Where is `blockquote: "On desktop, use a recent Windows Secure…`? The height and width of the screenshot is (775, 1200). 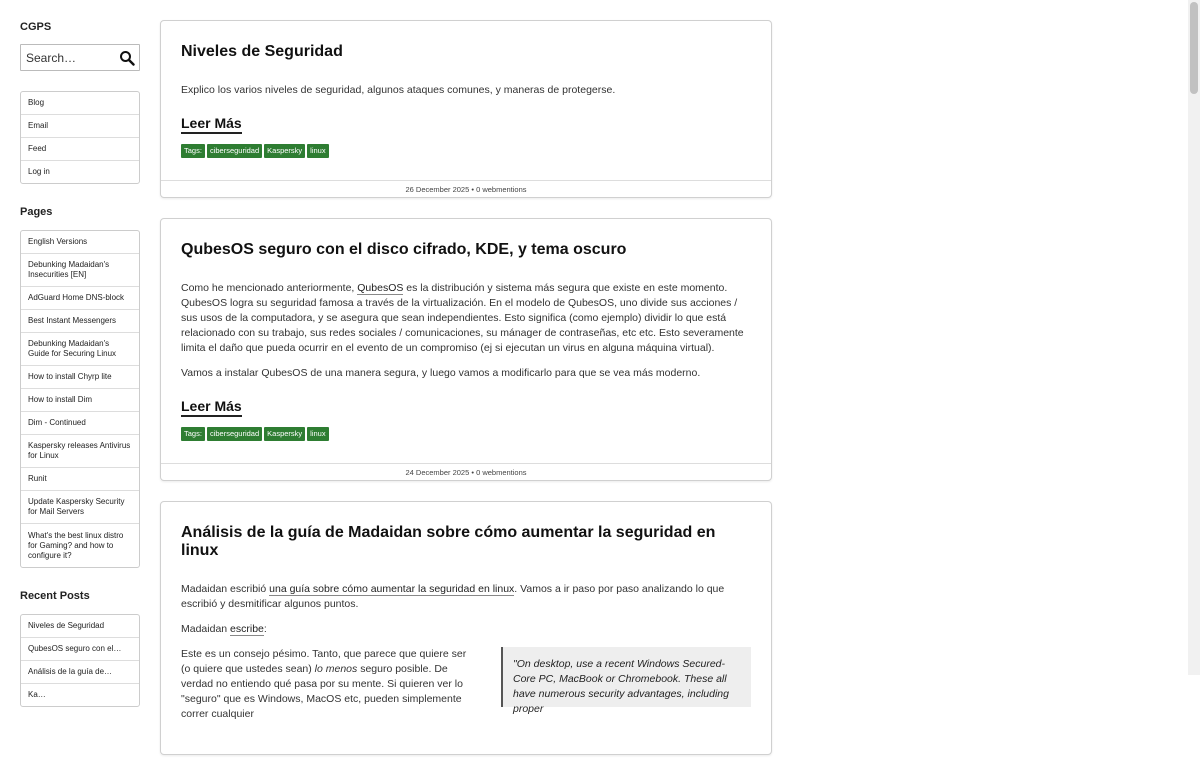 blockquote: "On desktop, use a recent Windows Secure… is located at coordinates (626, 681).